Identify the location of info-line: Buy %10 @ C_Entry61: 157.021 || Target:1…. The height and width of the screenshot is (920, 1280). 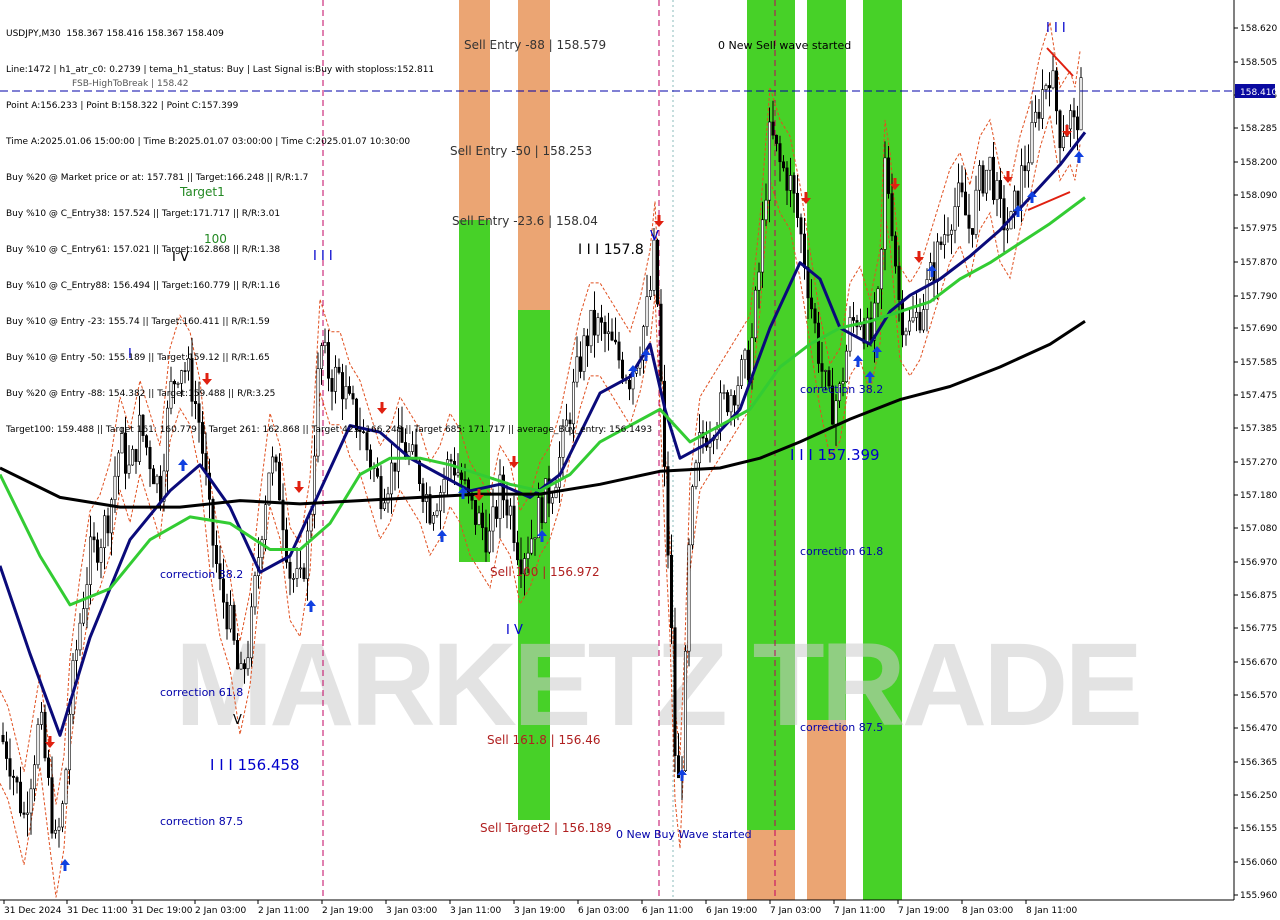
(143, 250).